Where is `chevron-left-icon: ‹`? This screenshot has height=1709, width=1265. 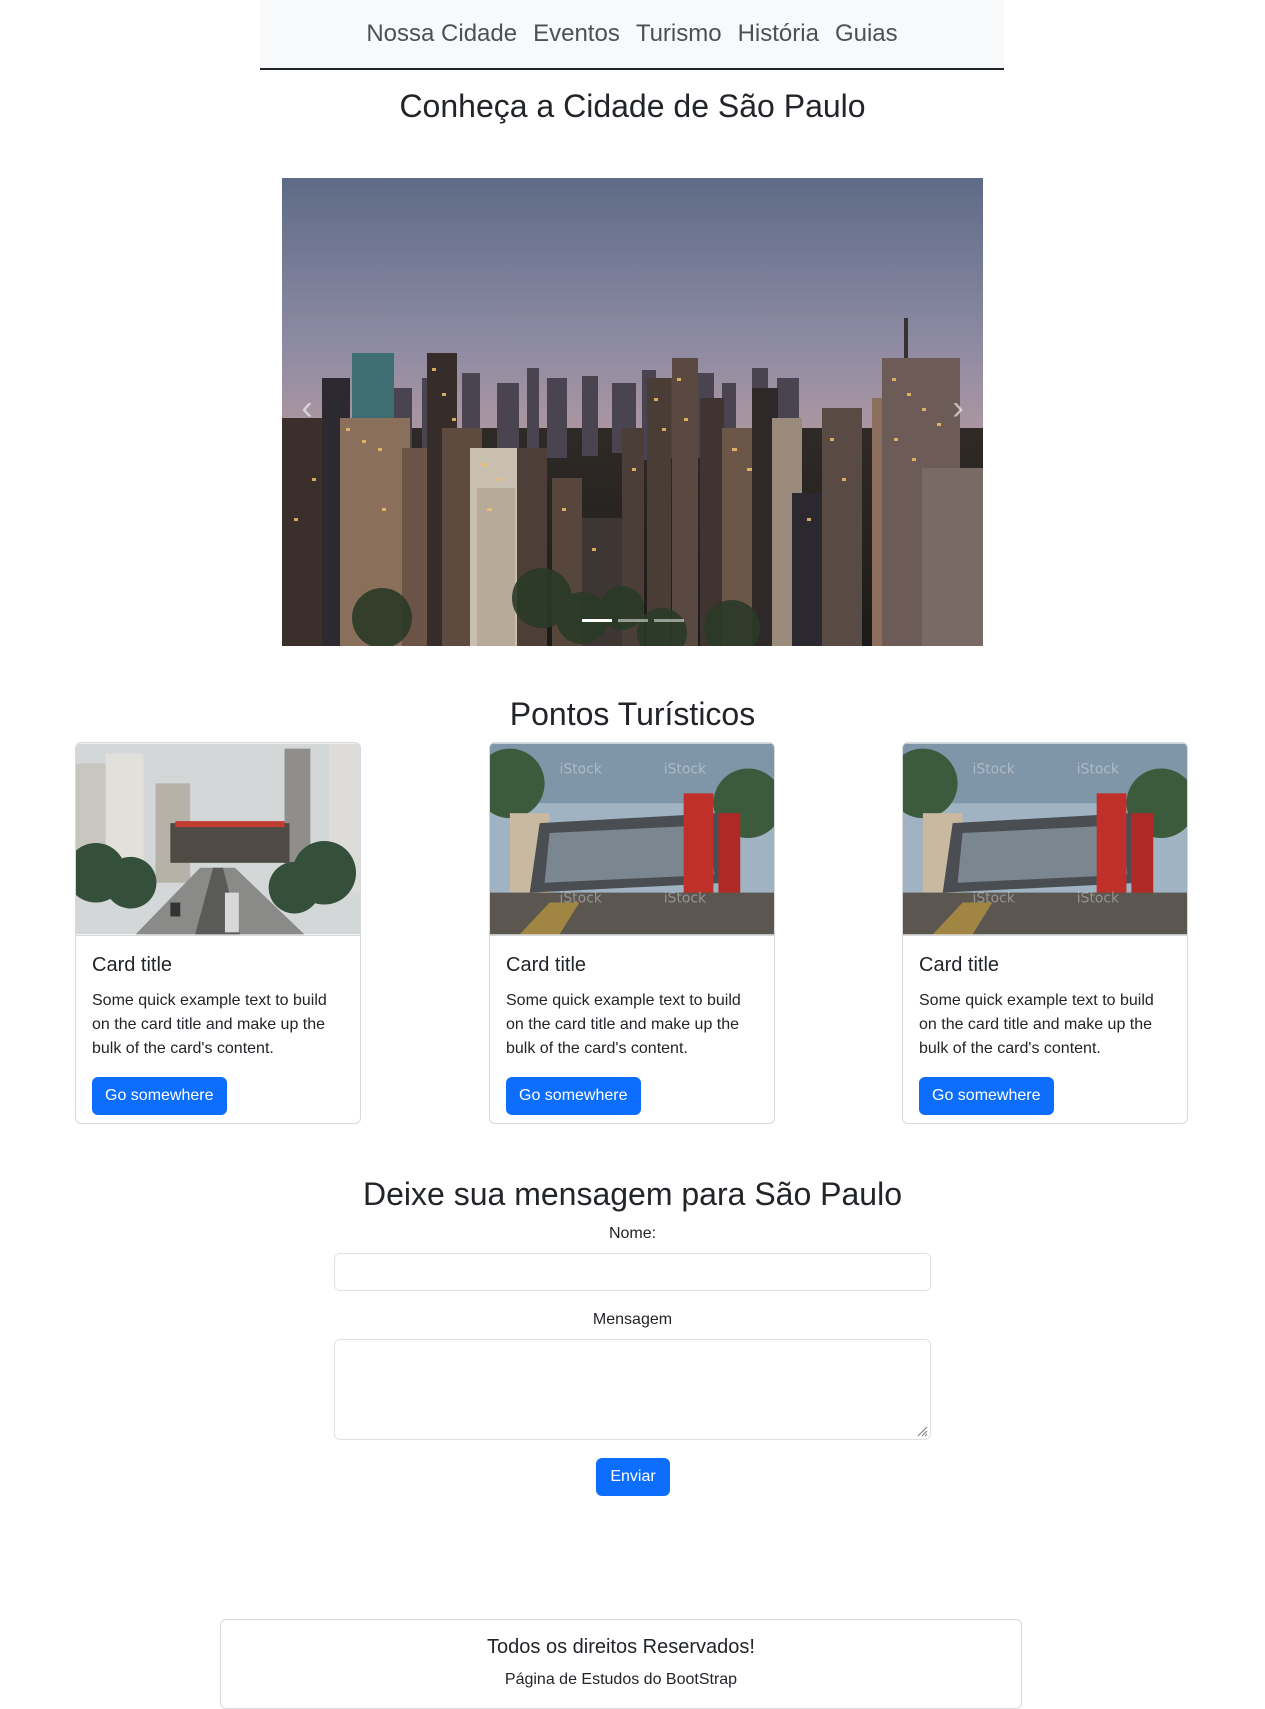 chevron-left-icon: ‹ is located at coordinates (307, 407).